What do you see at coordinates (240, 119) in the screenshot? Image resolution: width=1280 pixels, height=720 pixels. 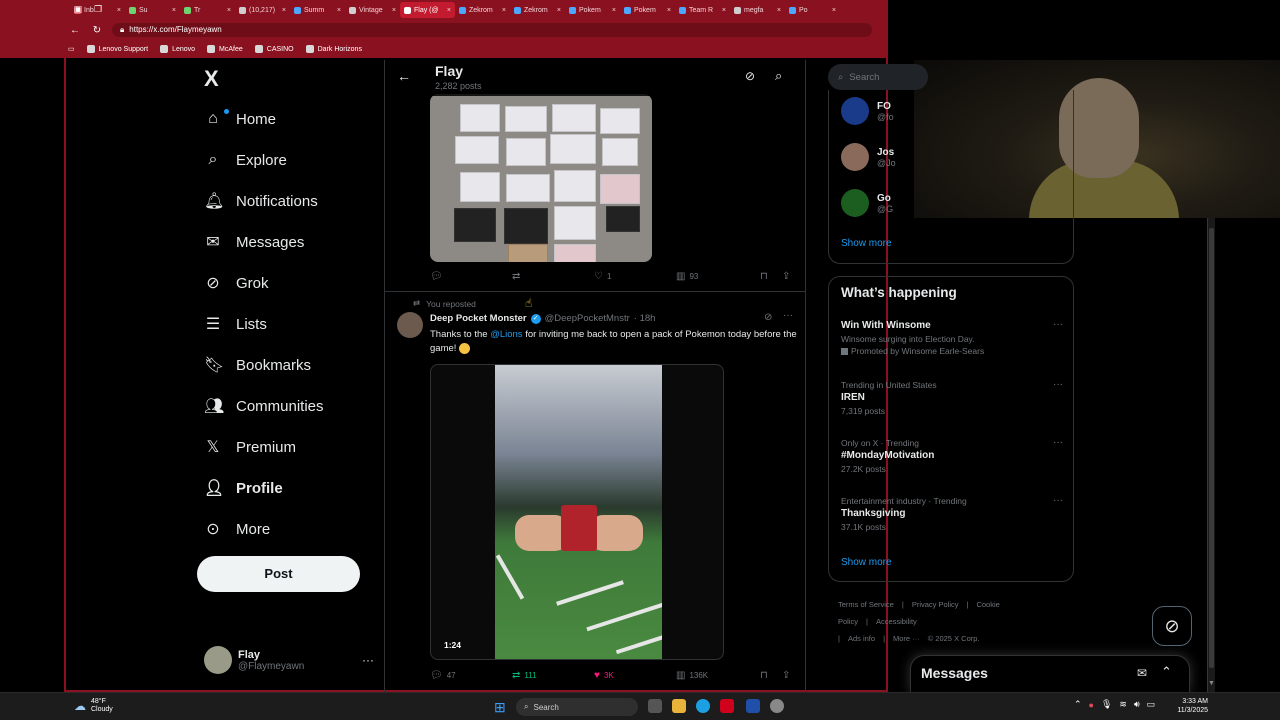 I see `nav-item-home: ⌂ Home` at bounding box center [240, 119].